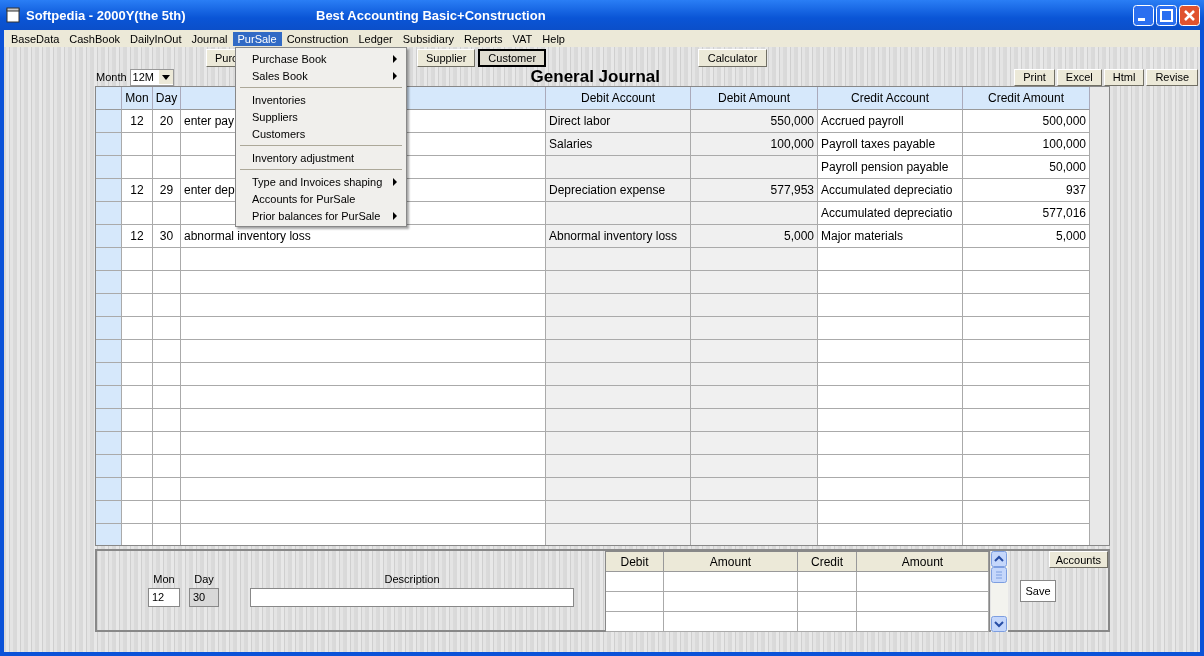 The height and width of the screenshot is (656, 1204). Describe the element at coordinates (595, 77) in the screenshot. I see `journal-title: General Journal` at that location.